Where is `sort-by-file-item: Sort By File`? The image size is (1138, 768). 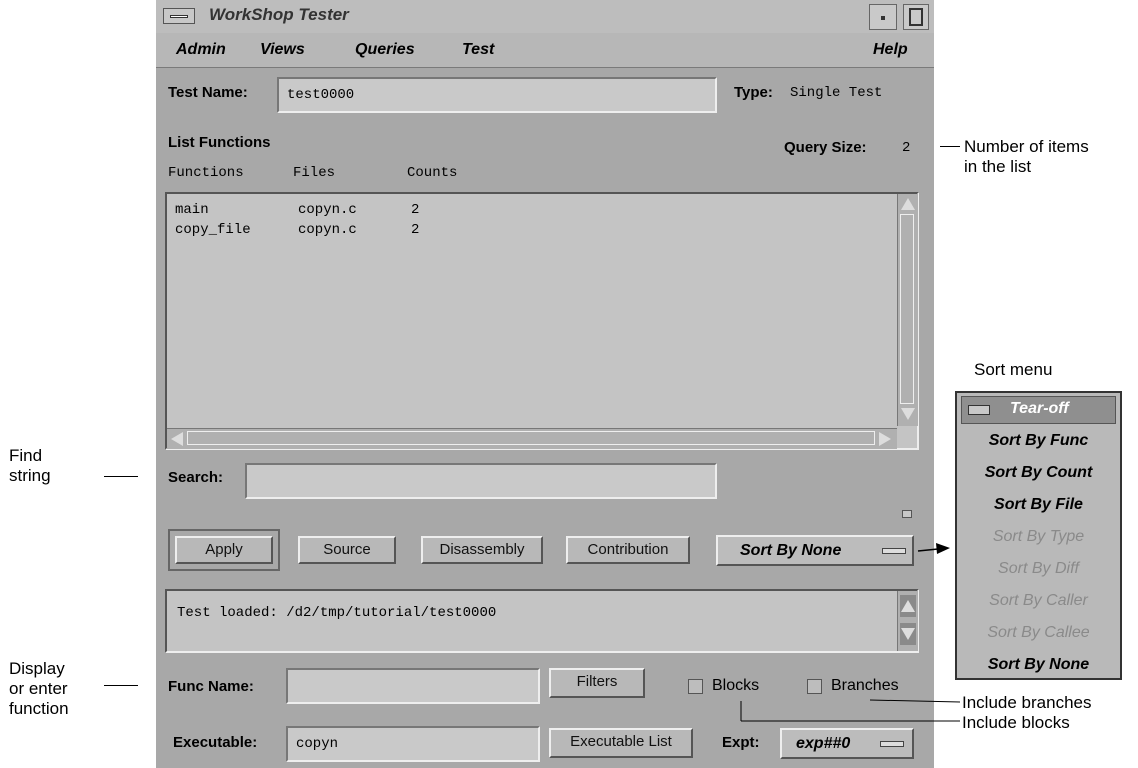
sort-by-file-item: Sort By File is located at coordinates (1038, 505).